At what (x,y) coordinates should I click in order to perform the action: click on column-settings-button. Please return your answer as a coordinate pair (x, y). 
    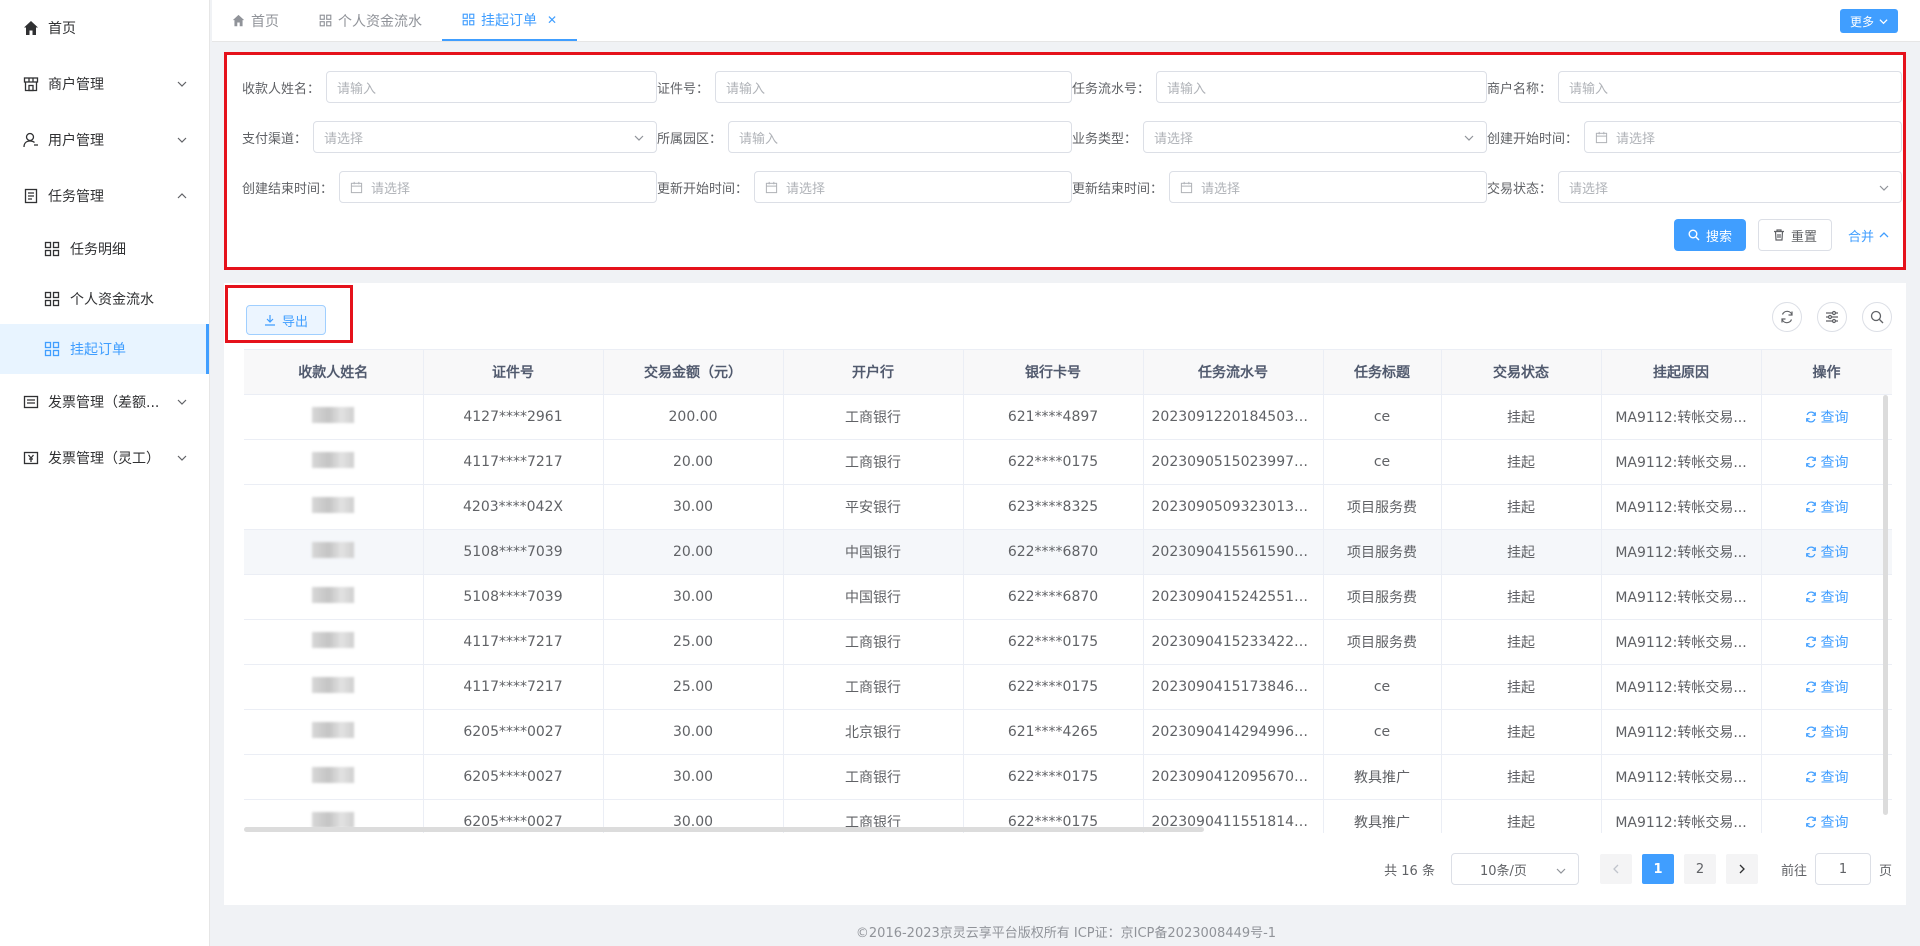
    Looking at the image, I should click on (1832, 317).